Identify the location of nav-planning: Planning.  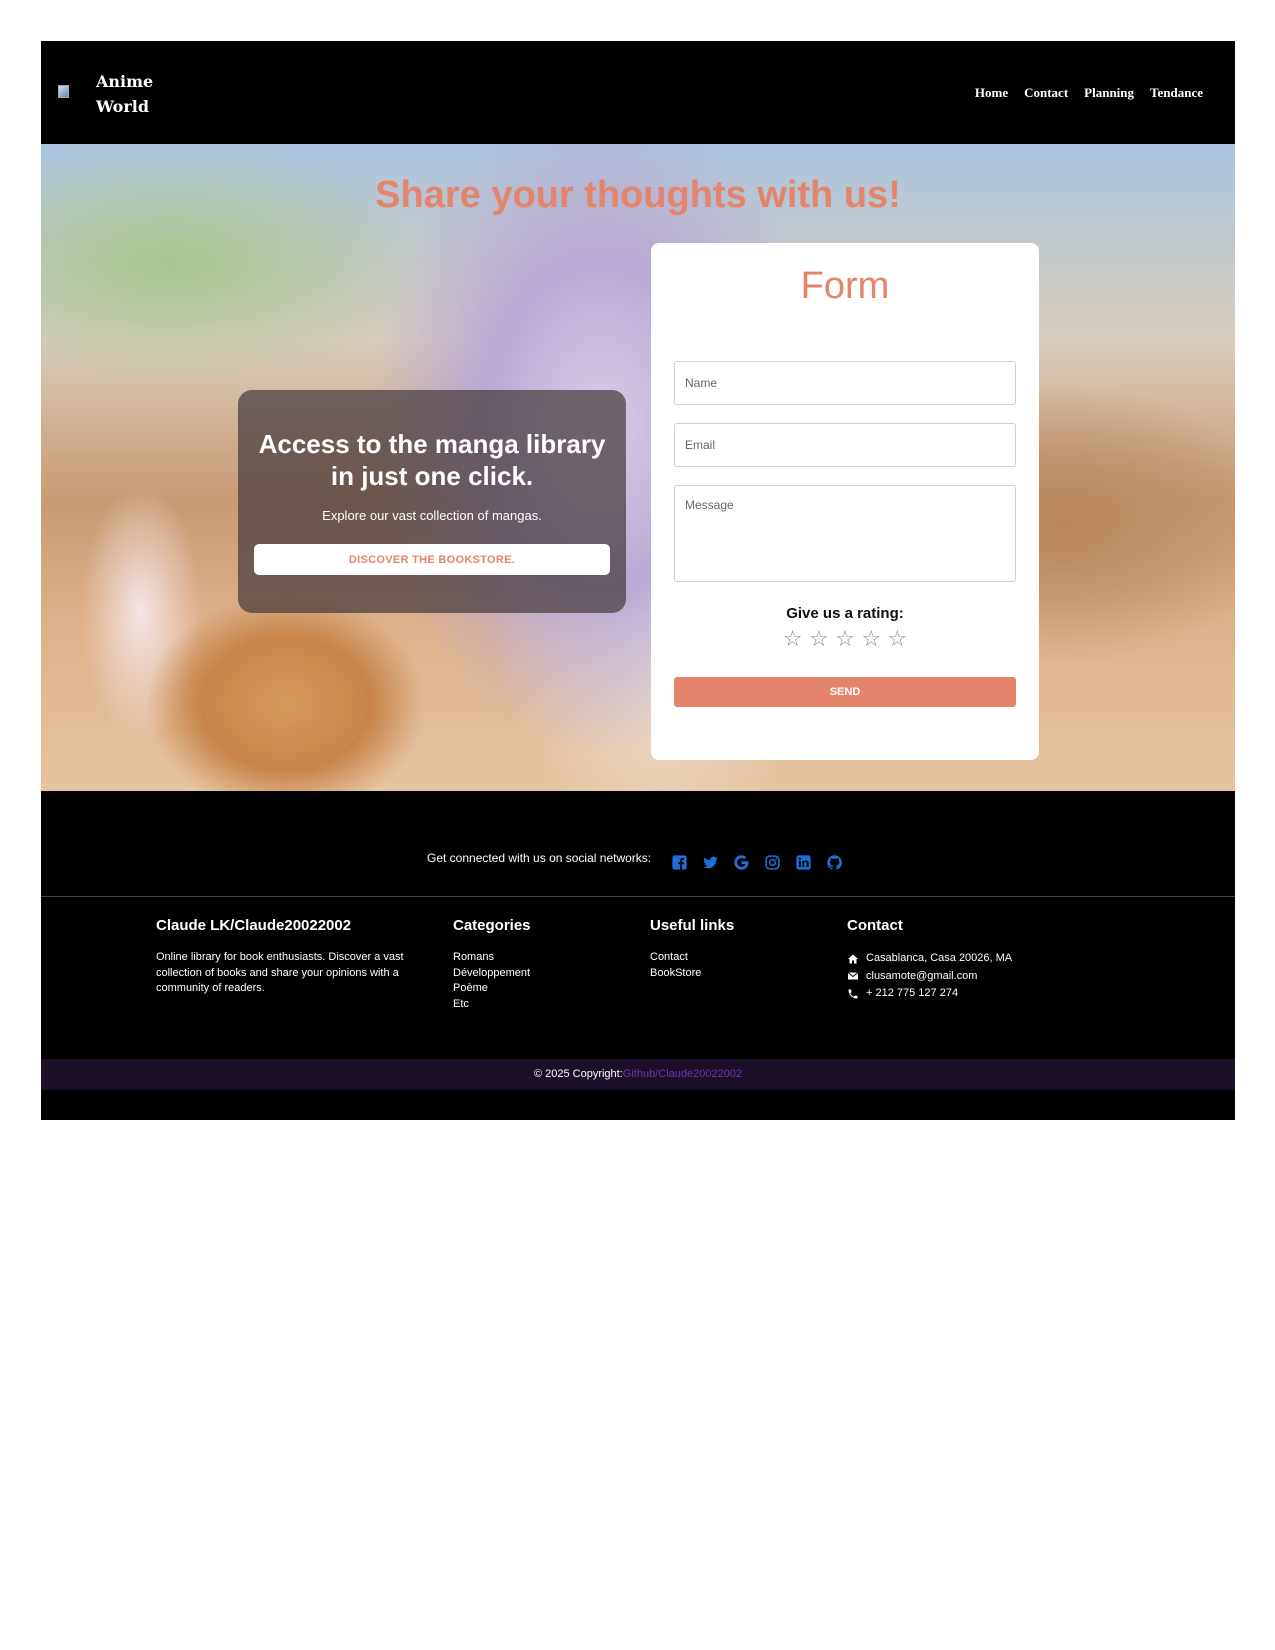
(1109, 93).